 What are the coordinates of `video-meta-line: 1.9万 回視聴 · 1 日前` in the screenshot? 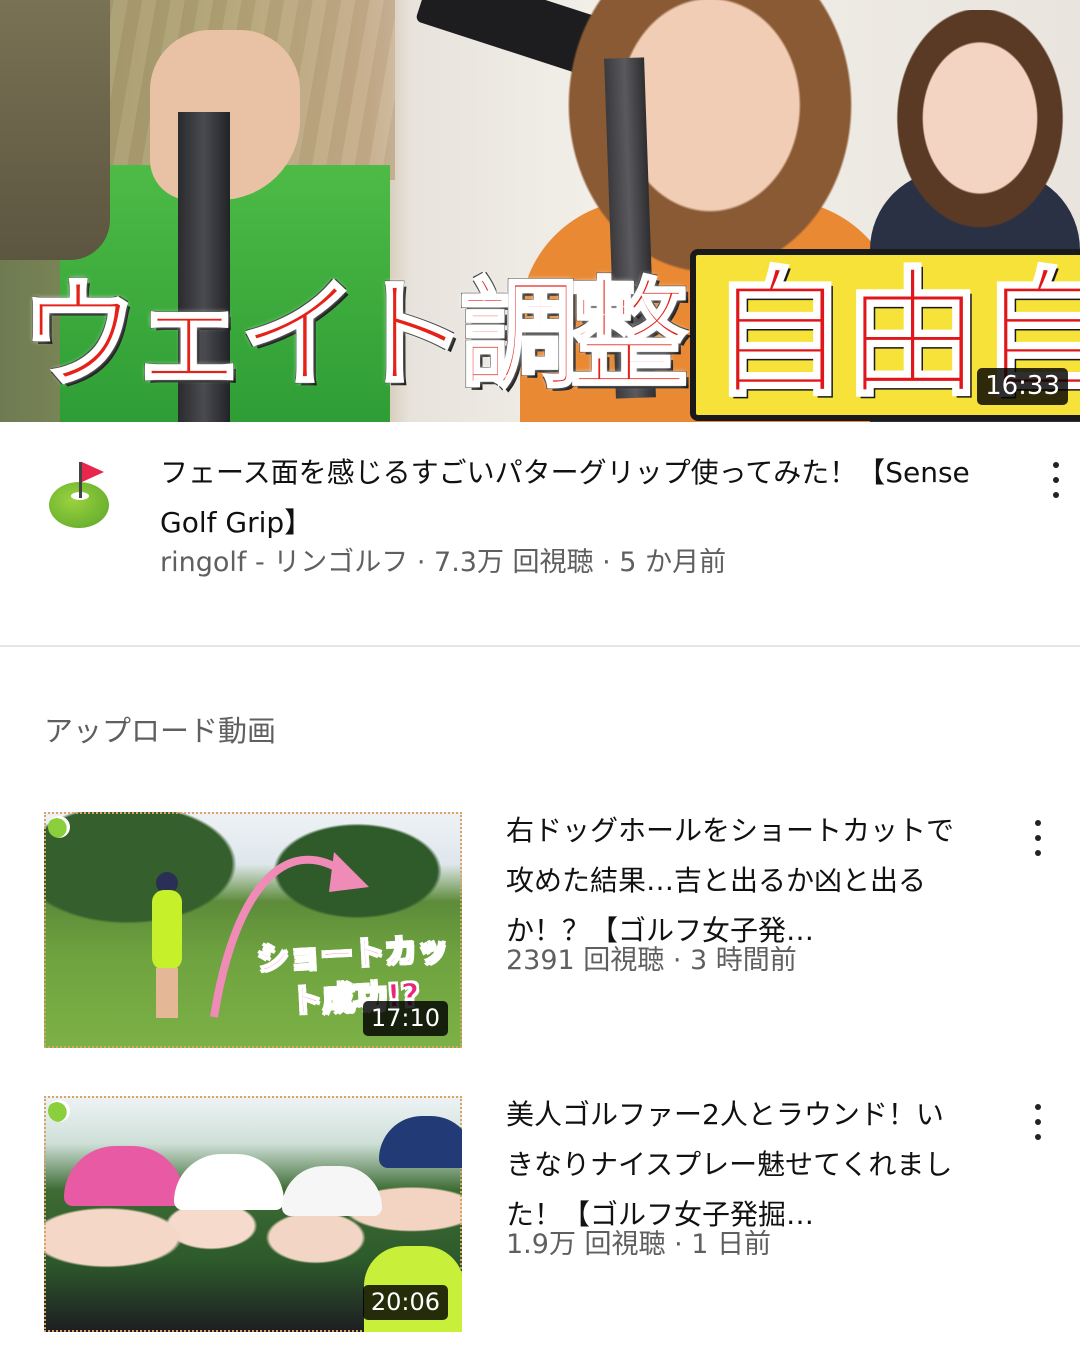 It's located at (639, 1244).